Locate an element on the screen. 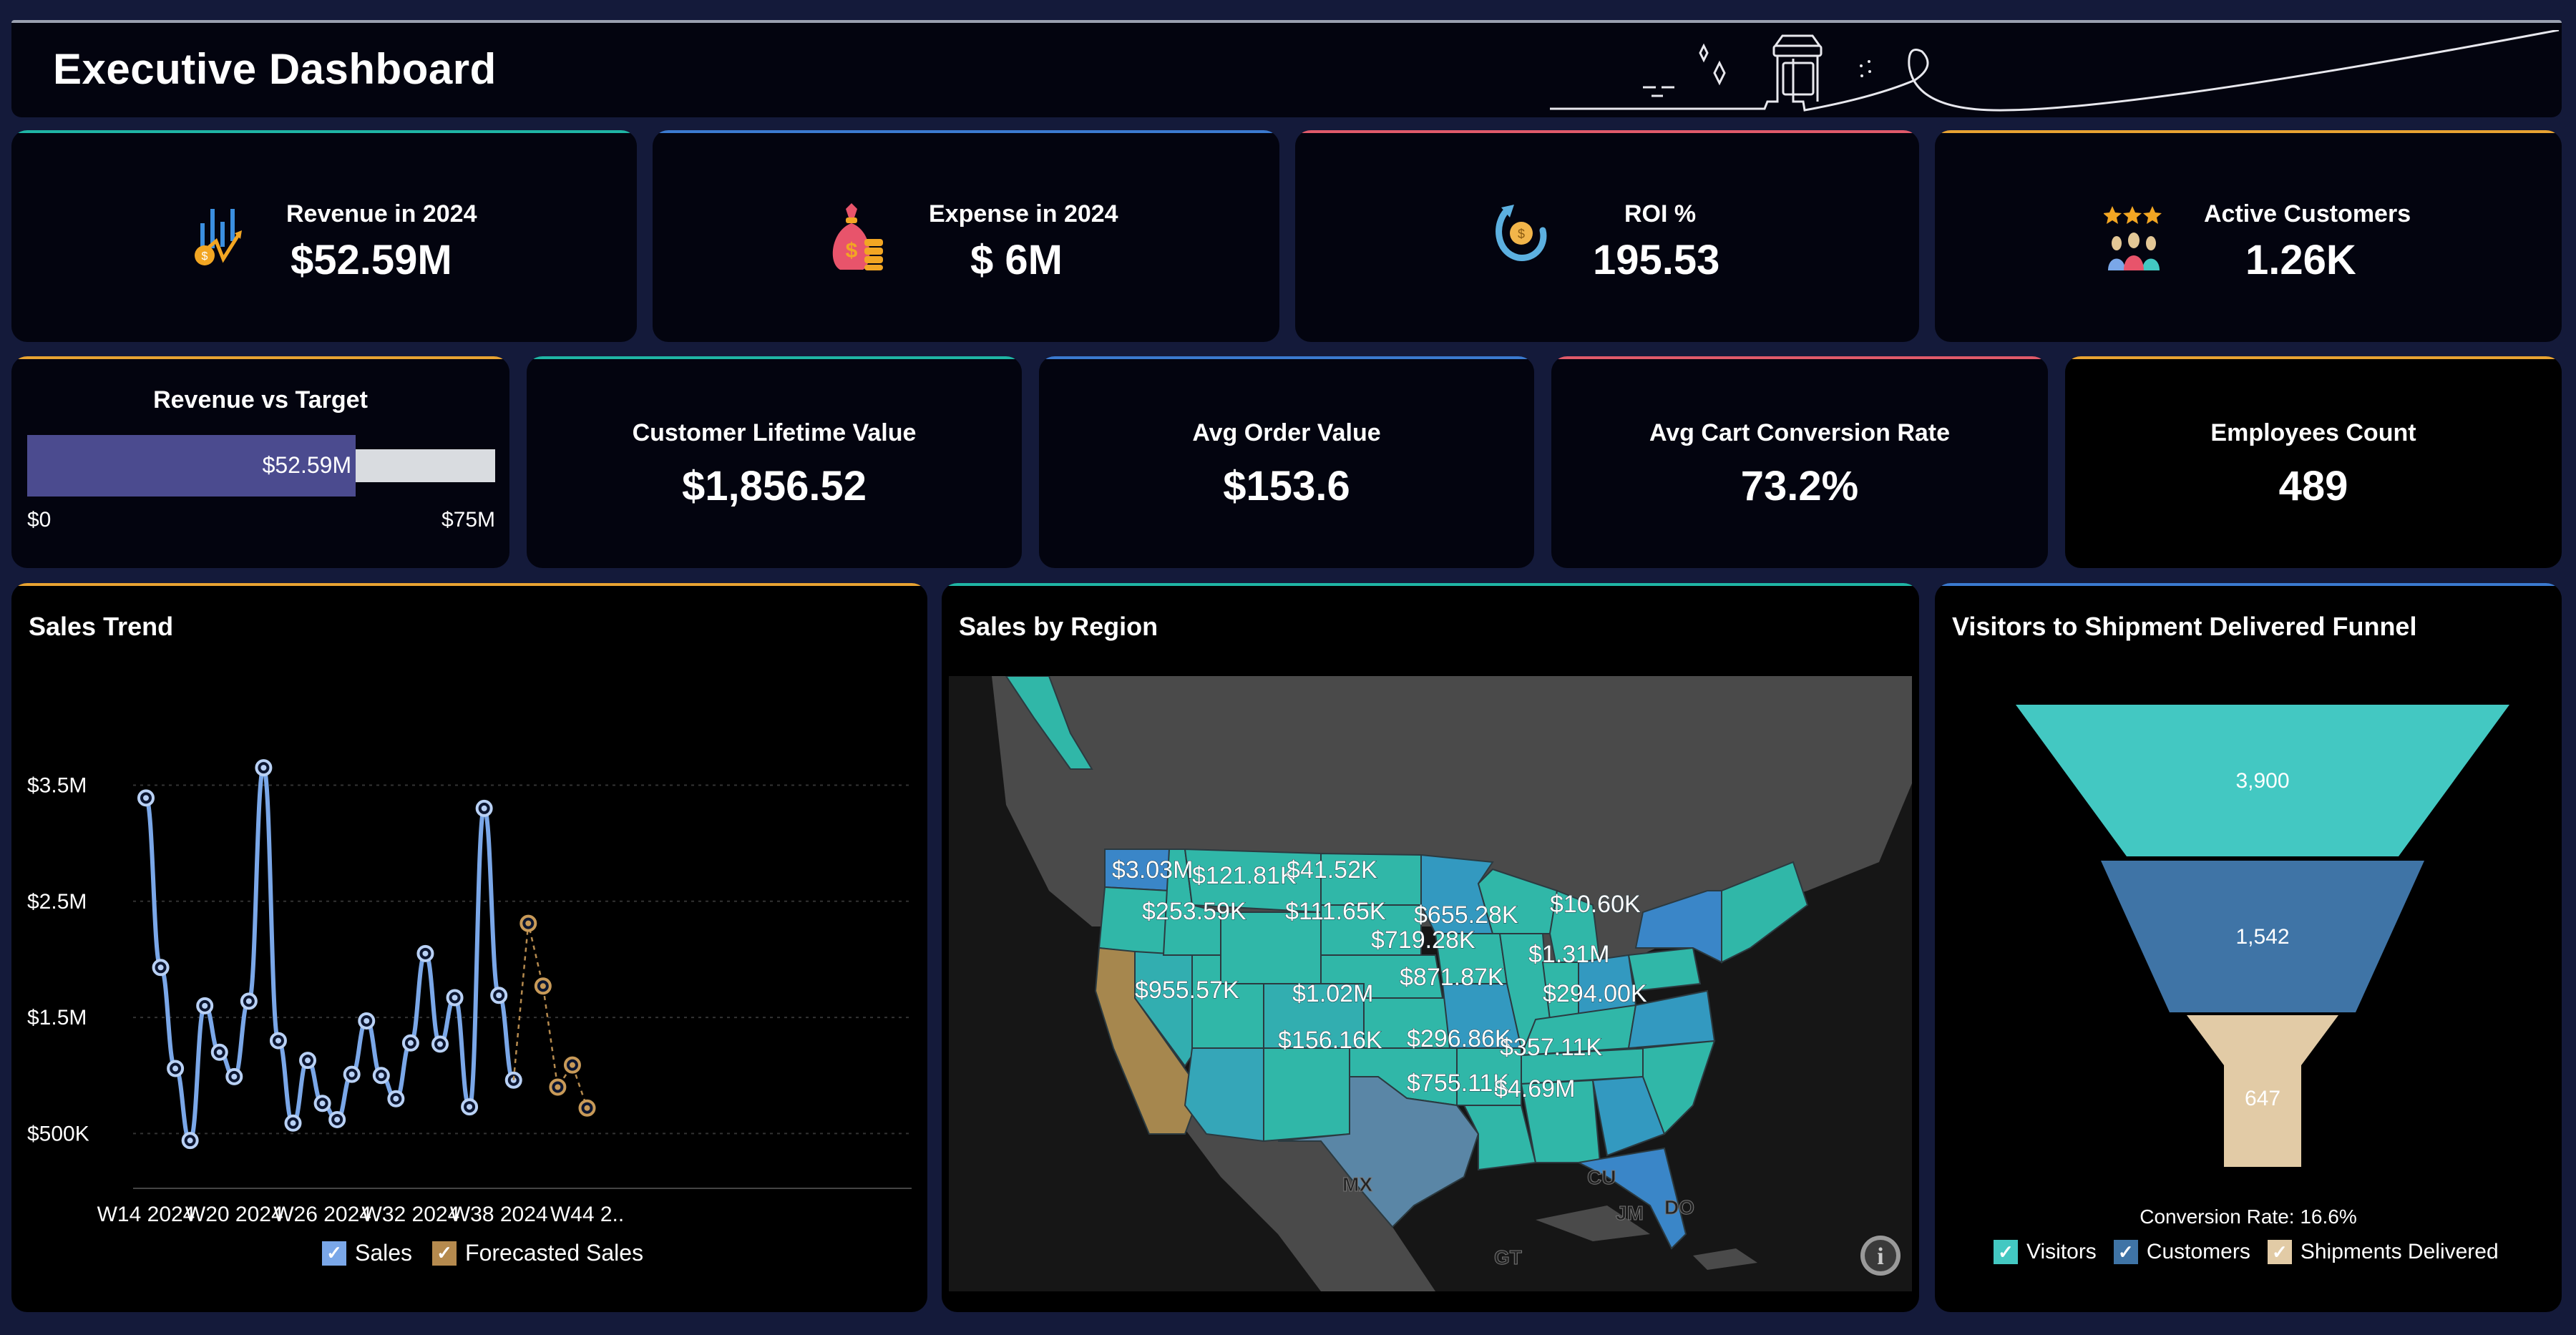 The image size is (2576, 1335). range-max-label: $75M is located at coordinates (468, 520).